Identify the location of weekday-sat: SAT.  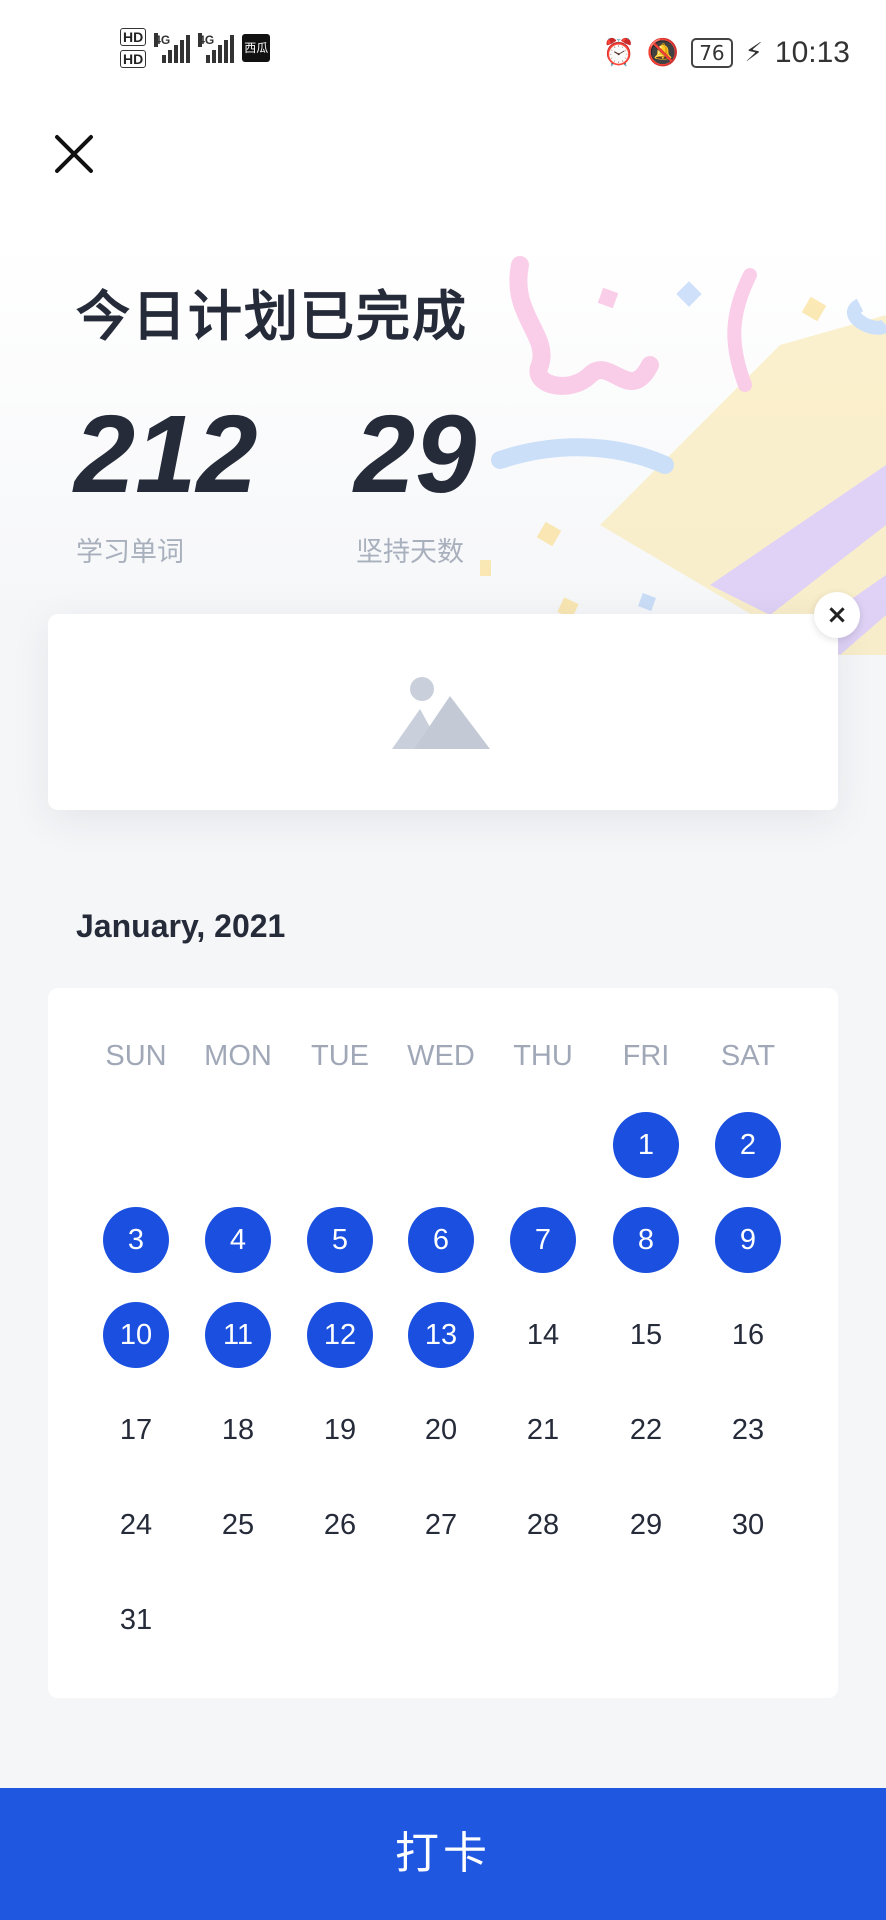
(748, 1056).